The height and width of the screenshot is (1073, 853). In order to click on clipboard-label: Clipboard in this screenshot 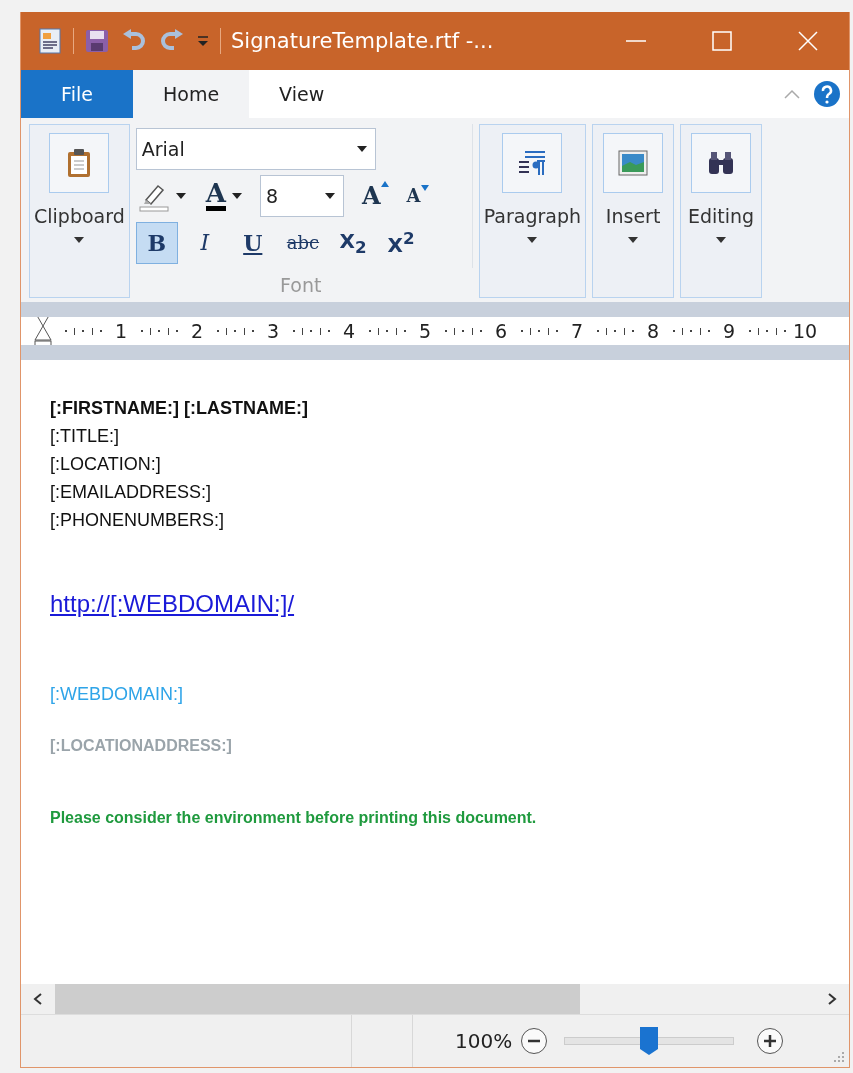, I will do `click(79, 216)`.